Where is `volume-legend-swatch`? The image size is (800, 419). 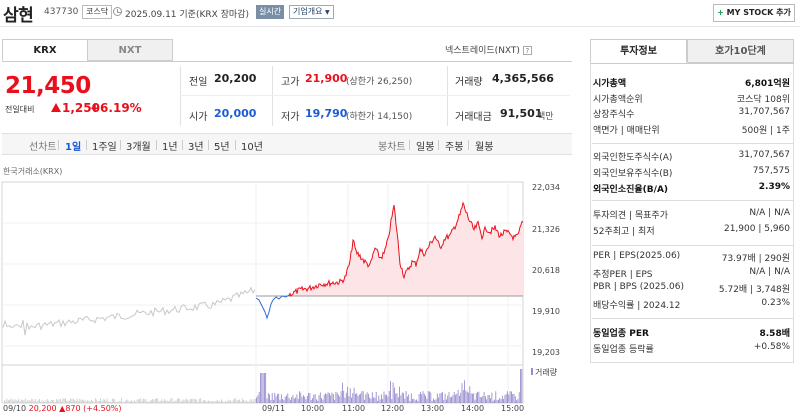 volume-legend-swatch is located at coordinates (532, 371).